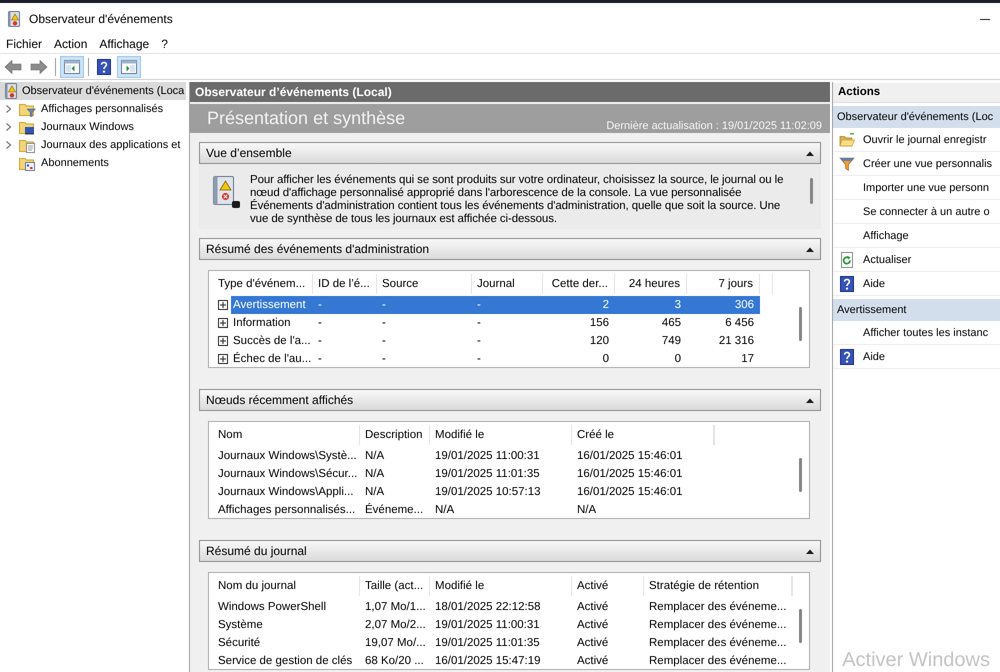 The width and height of the screenshot is (1000, 672). What do you see at coordinates (916, 188) in the screenshot?
I see `task-link: Importer une vue personn` at bounding box center [916, 188].